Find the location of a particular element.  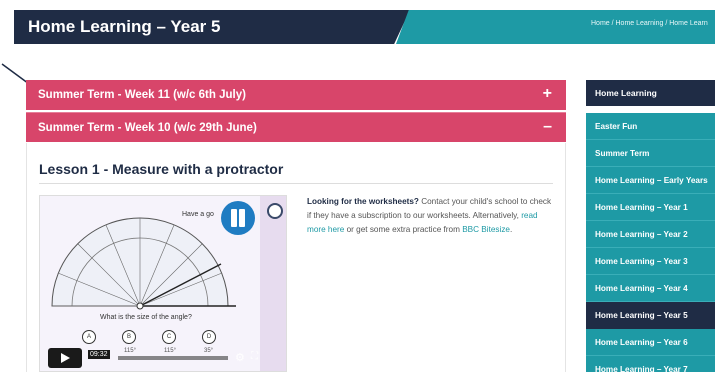

accordion-label: Summer Term - Week 11 (w/c 6th July) is located at coordinates (142, 95).